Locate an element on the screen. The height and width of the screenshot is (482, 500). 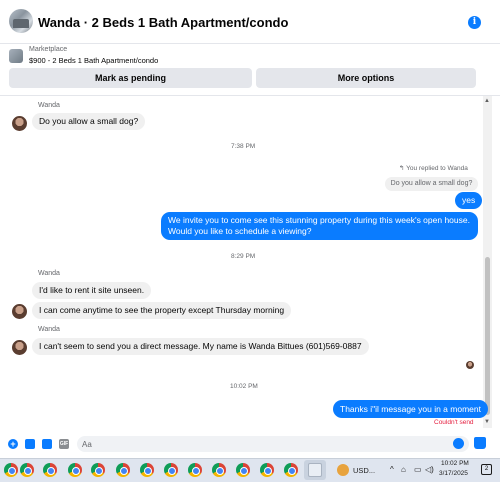
listing-avatar is located at coordinates (21, 21).